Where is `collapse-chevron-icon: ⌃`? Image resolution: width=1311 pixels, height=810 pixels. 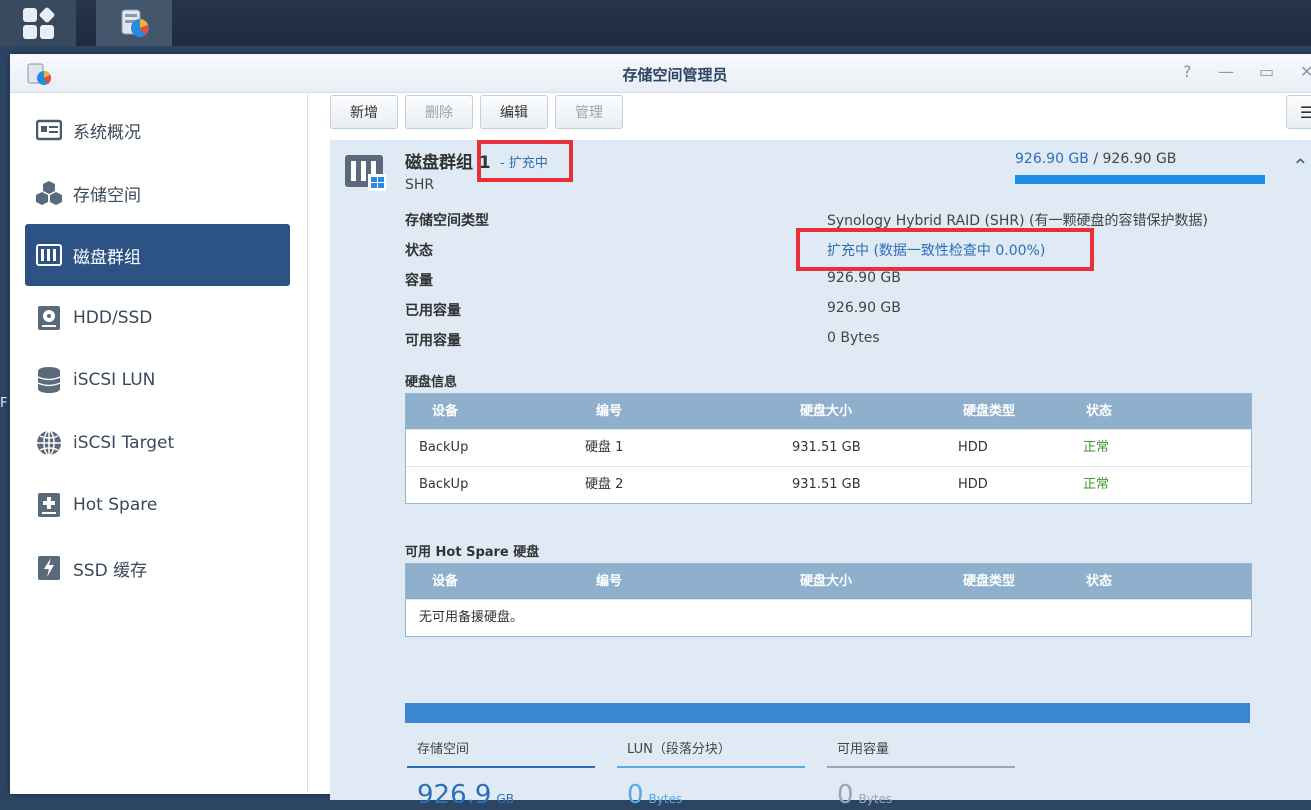 collapse-chevron-icon: ⌃ is located at coordinates (1300, 166).